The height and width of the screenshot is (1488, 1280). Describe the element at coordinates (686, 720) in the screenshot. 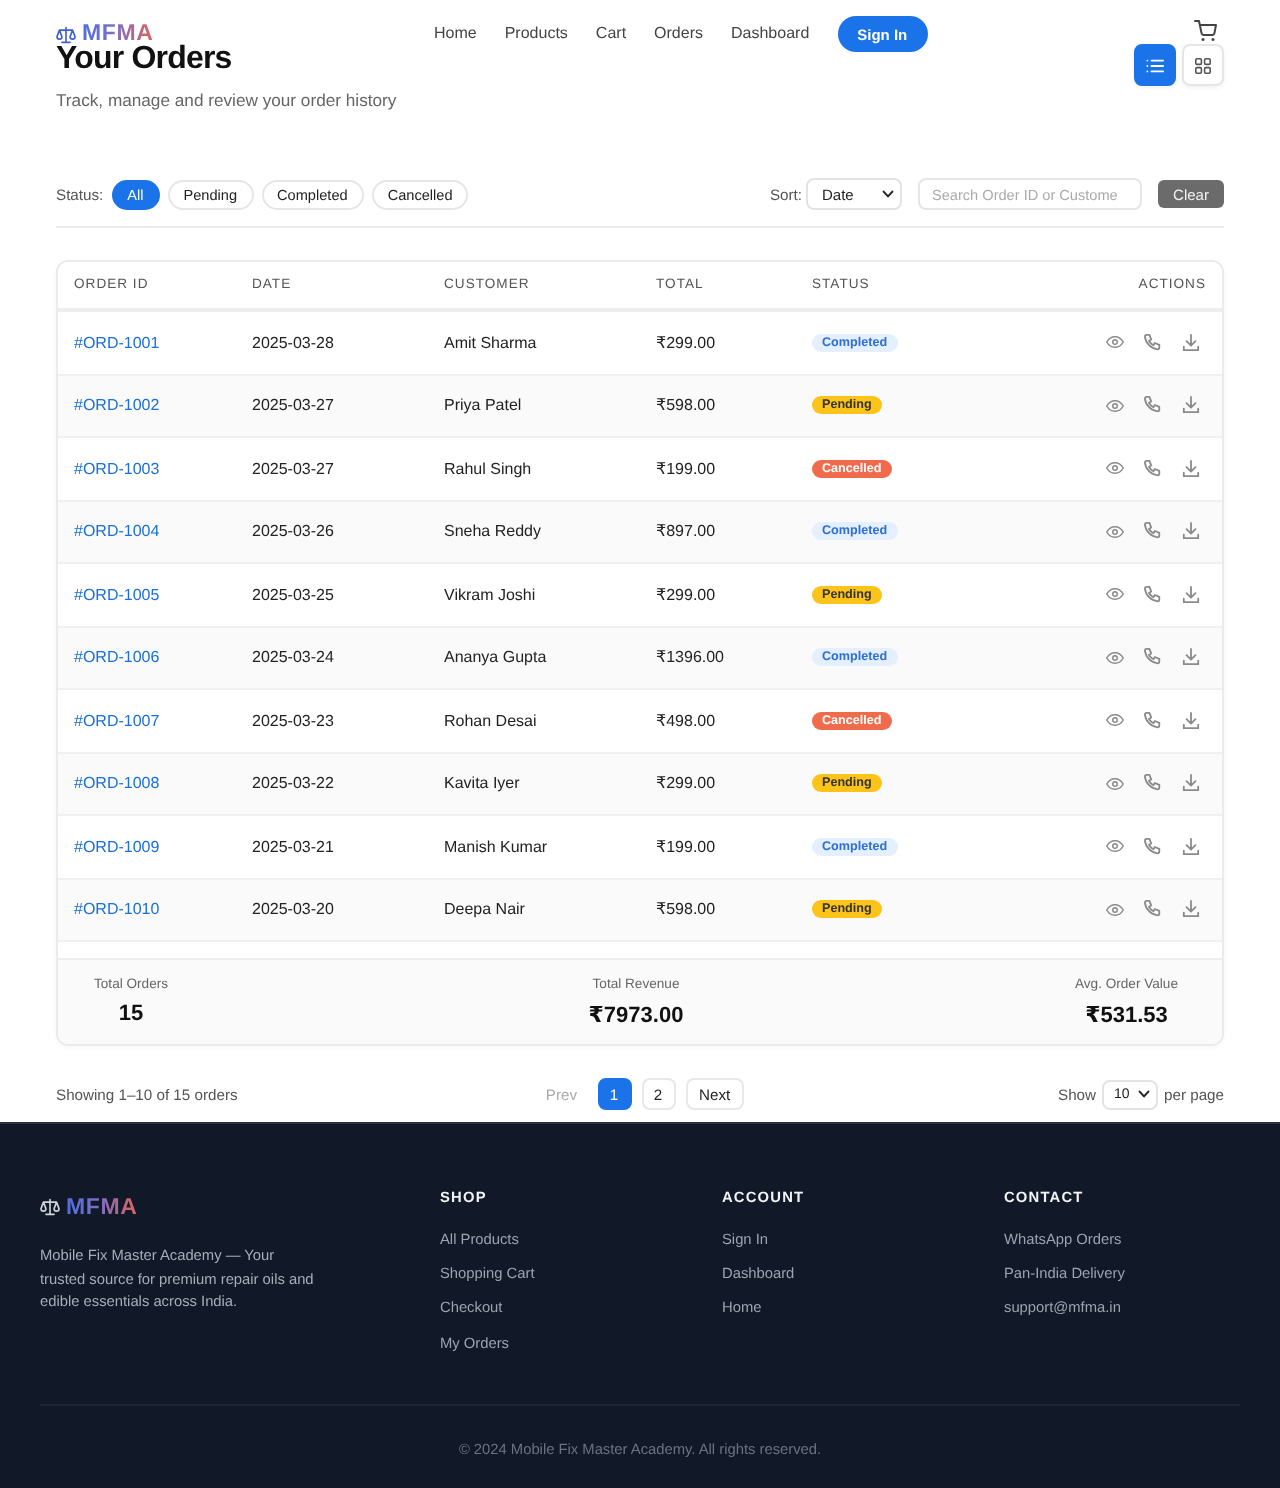

I see `table-cell-text: ₹498.00` at that location.